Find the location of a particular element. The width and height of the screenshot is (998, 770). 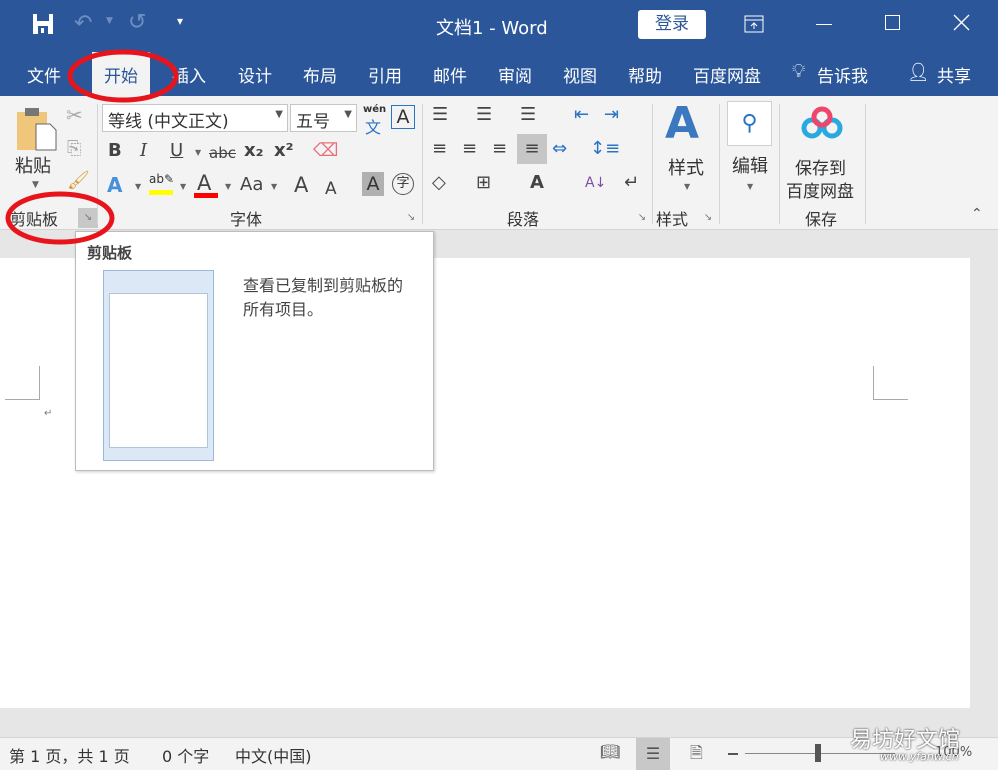

print-layout-icon: ☰ is located at coordinates (653, 754).